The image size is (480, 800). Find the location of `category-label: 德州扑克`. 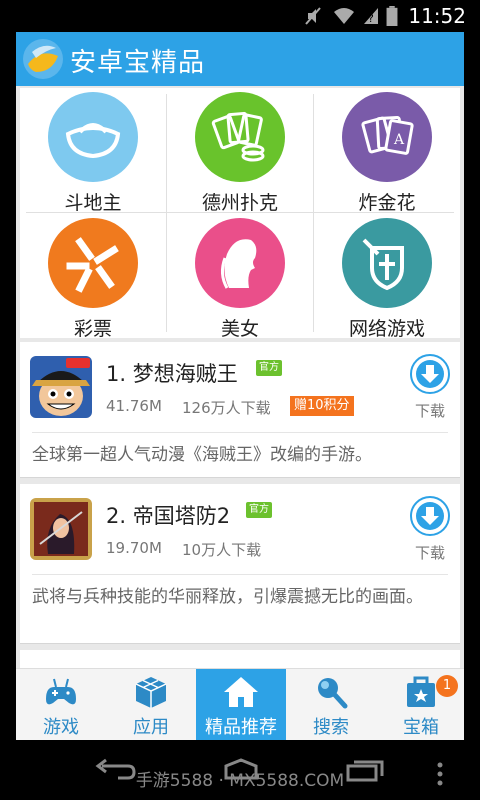

category-label: 德州扑克 is located at coordinates (239, 203).